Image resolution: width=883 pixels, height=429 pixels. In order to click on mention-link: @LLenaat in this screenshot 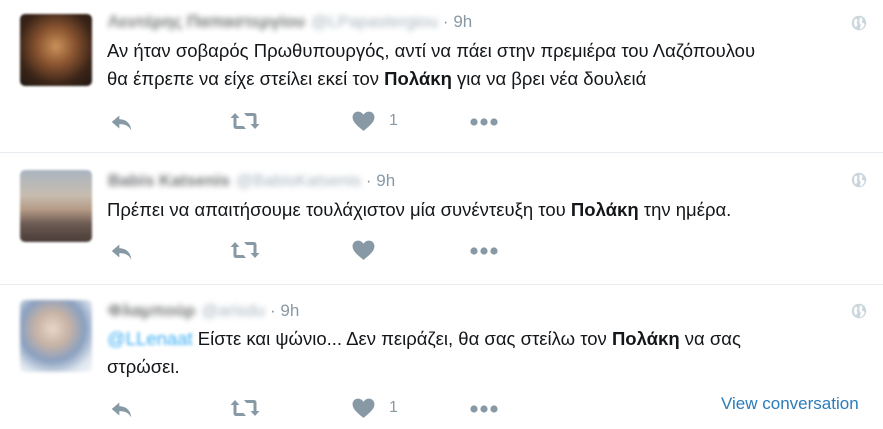, I will do `click(150, 338)`.